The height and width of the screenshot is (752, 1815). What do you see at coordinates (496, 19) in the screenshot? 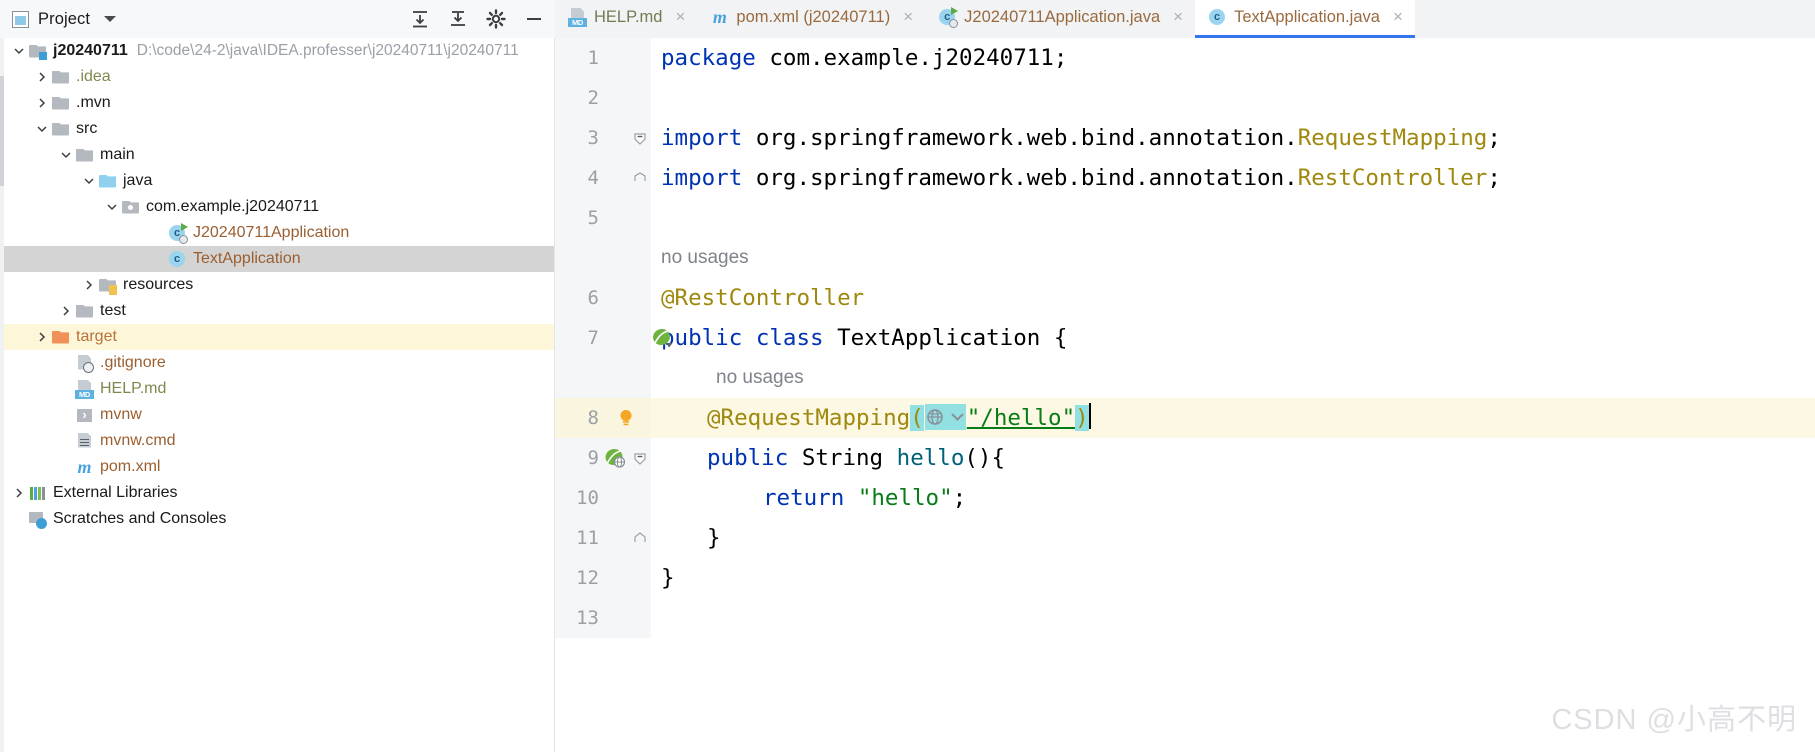
I see `gear-icon` at bounding box center [496, 19].